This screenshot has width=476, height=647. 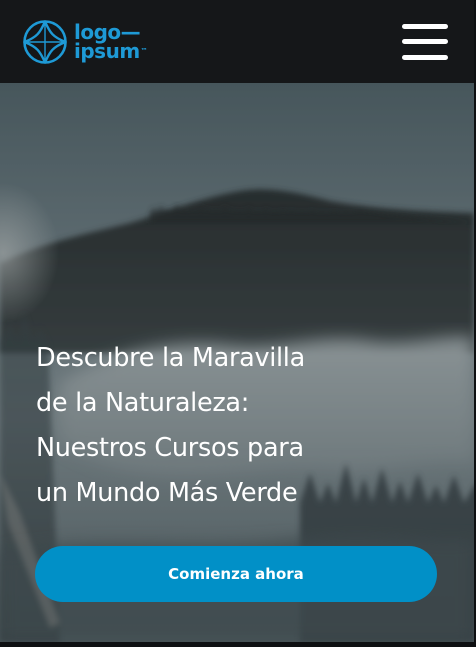 I want to click on menu-bar-middle, so click(x=425, y=41).